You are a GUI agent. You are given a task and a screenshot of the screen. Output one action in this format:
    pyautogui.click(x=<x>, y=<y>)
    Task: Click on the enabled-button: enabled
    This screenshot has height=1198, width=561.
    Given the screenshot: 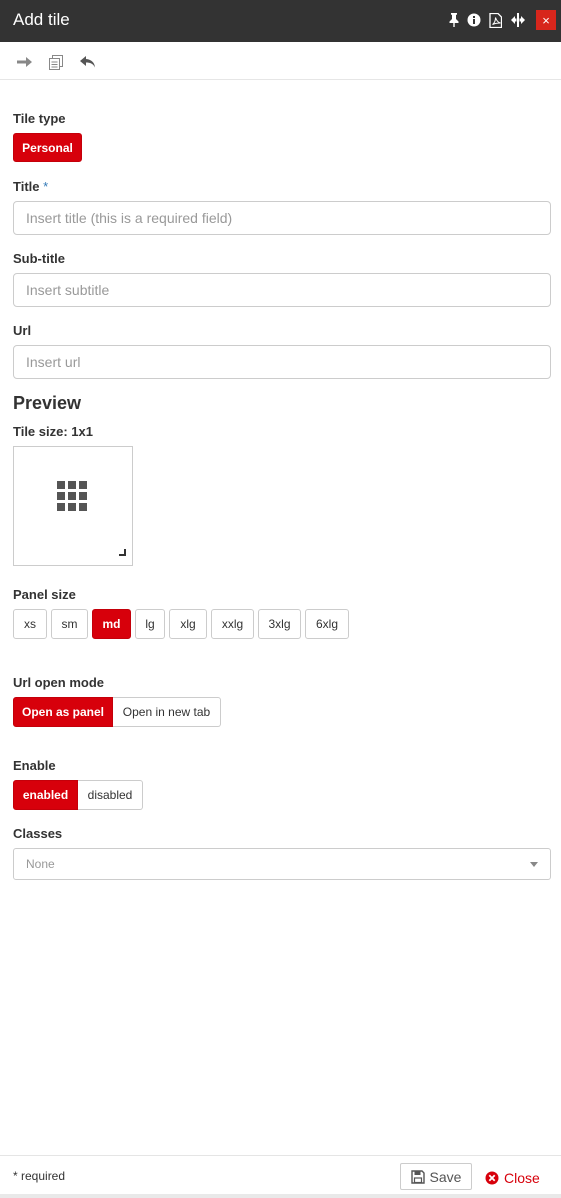 What is the action you would take?
    pyautogui.click(x=45, y=795)
    